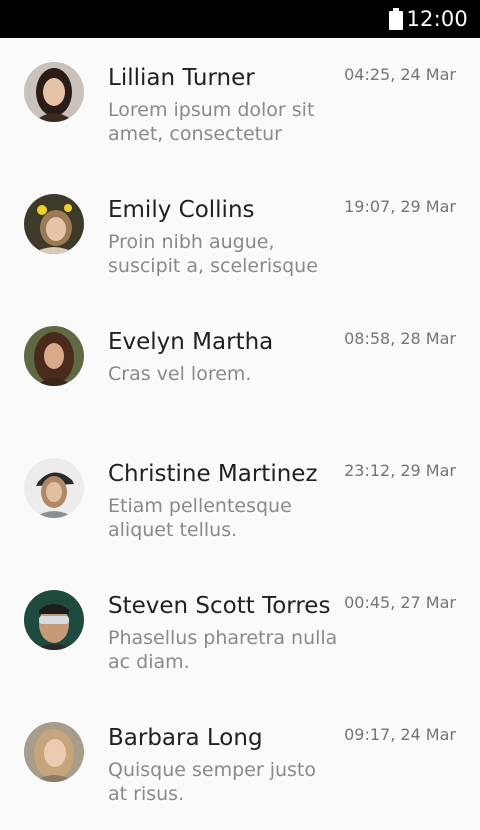  What do you see at coordinates (396, 19) in the screenshot?
I see `battery-full-icon` at bounding box center [396, 19].